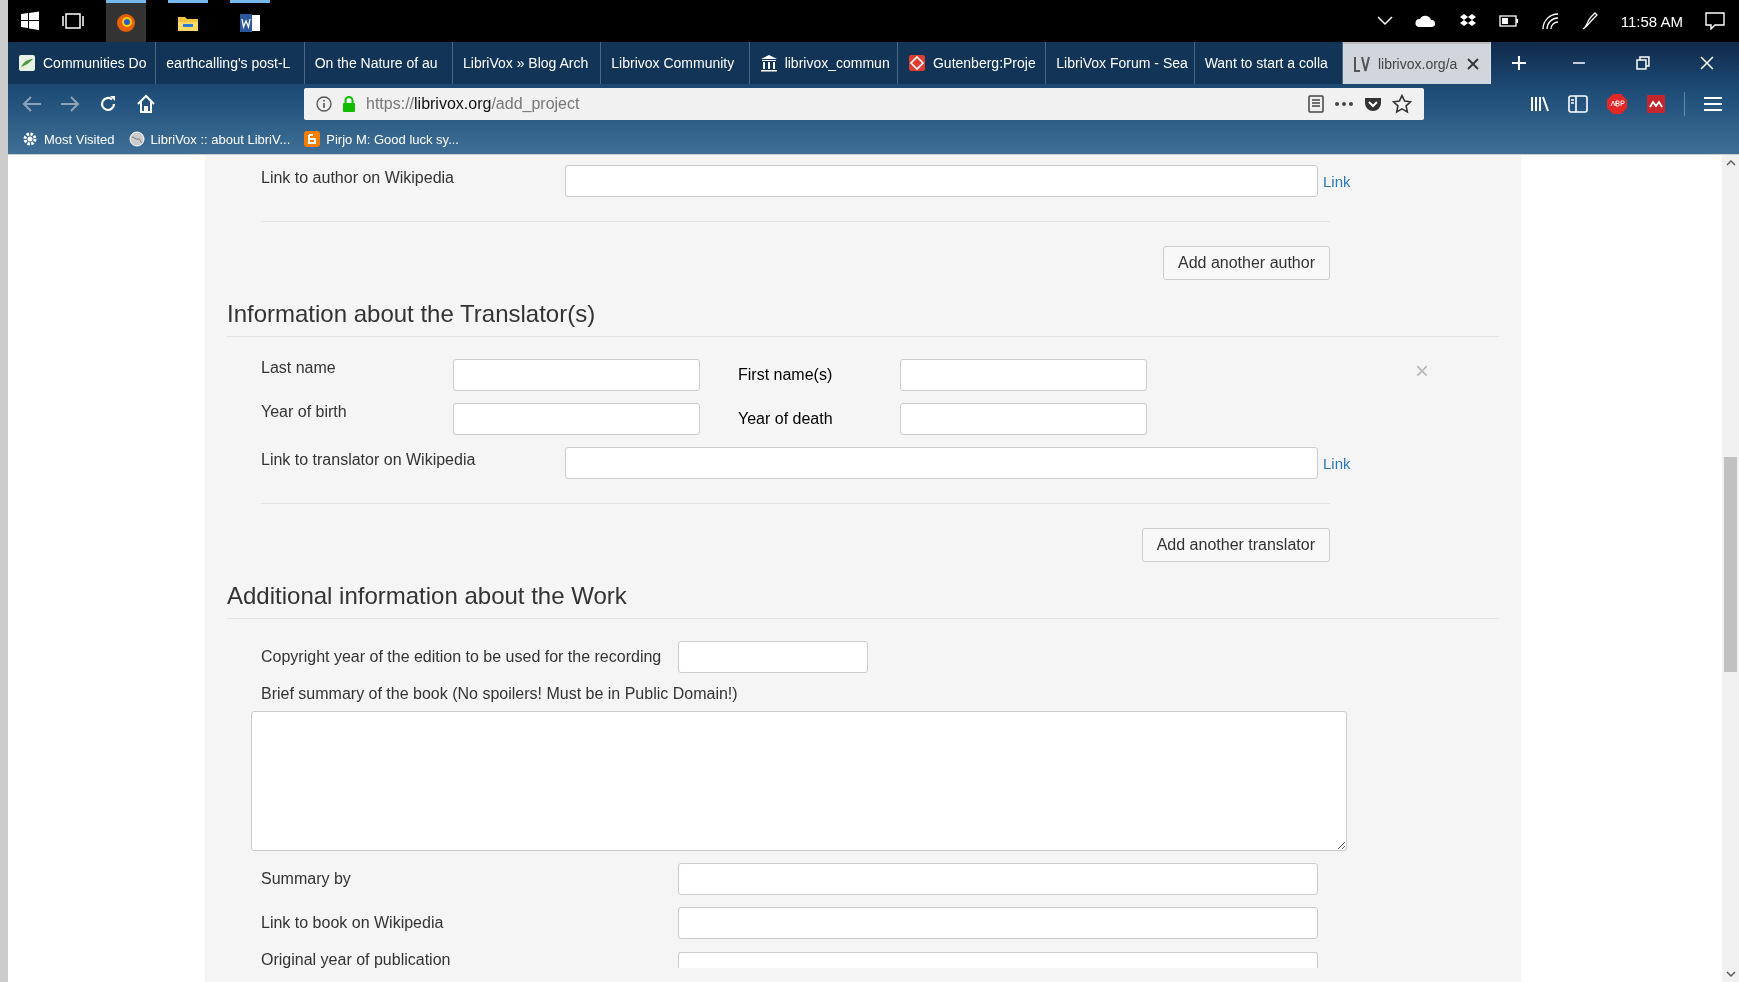 This screenshot has height=982, width=1739. I want to click on task-view-icon, so click(73, 21).